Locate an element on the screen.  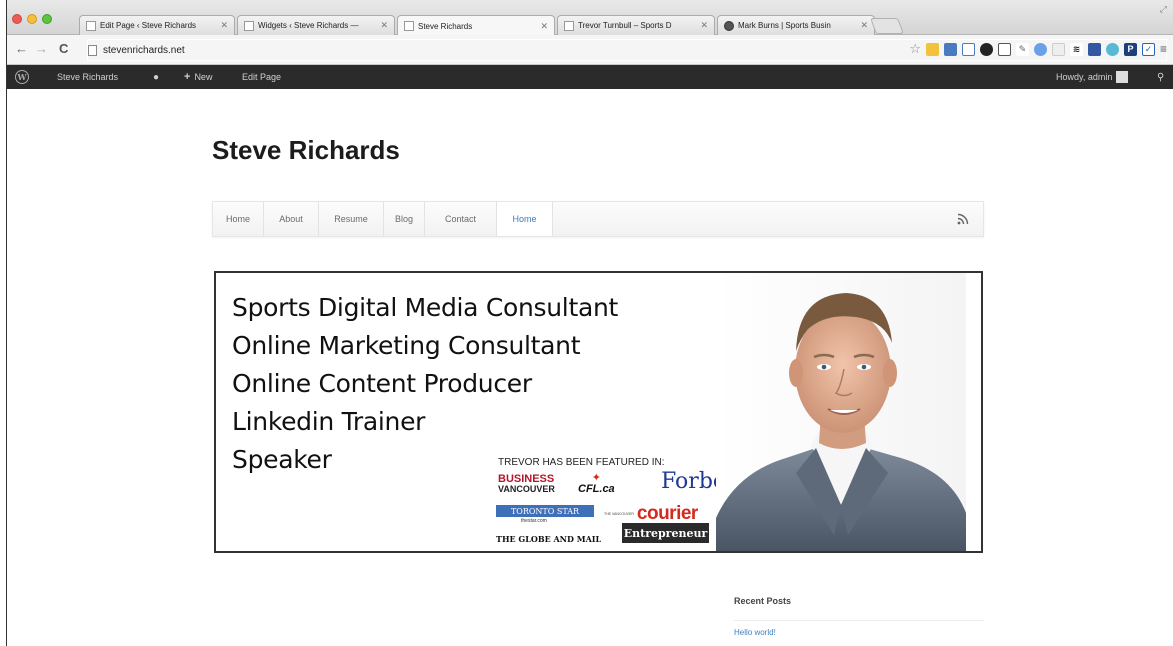
bookmark-star-icon: ☆ is located at coordinates (915, 49).